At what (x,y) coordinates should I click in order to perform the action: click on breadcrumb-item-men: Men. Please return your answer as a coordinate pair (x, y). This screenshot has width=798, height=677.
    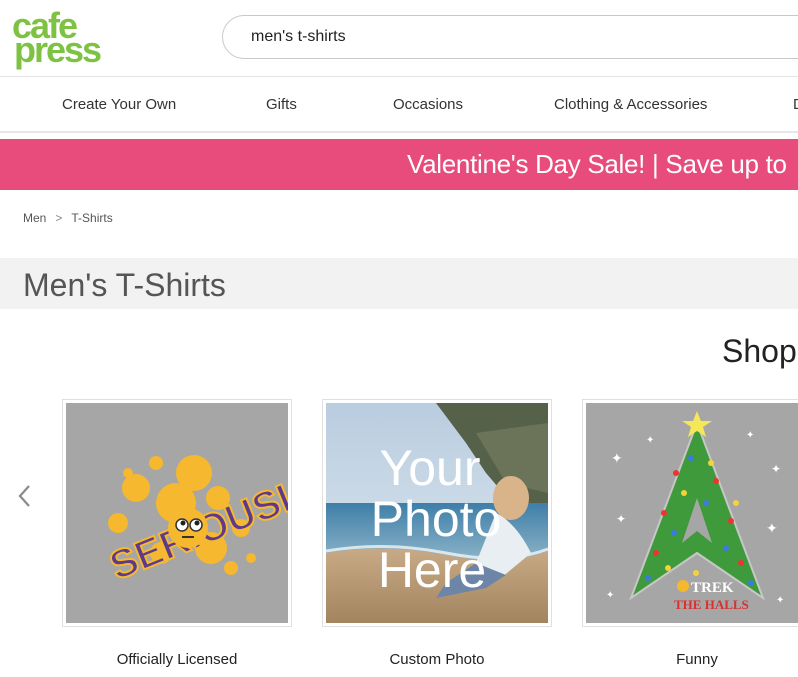
    Looking at the image, I should click on (34, 218).